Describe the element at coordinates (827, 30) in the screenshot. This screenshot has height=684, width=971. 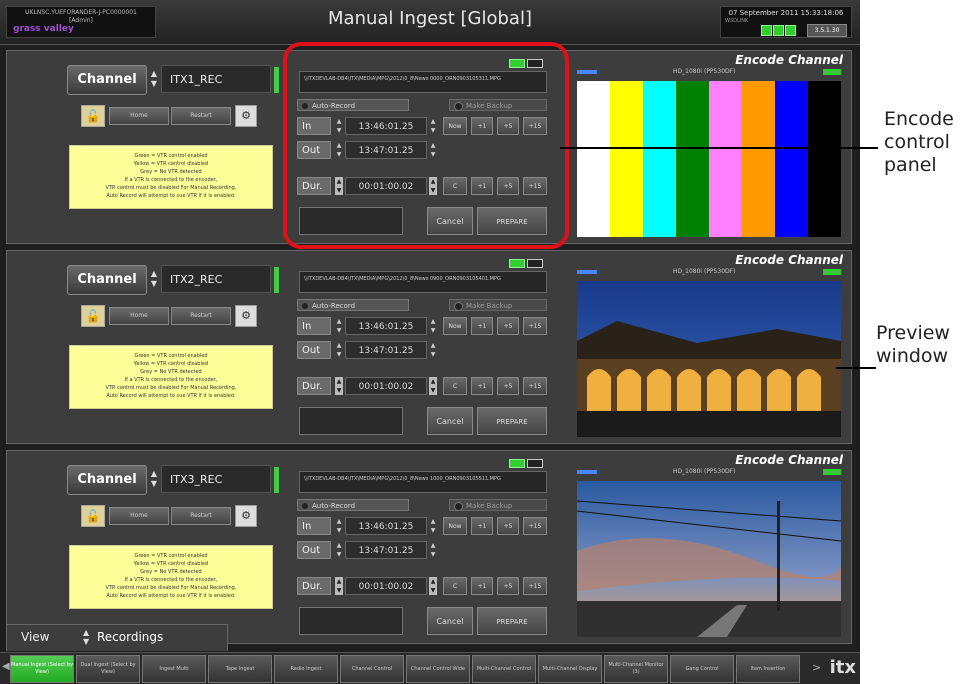
I see `version-button: 3.5.1.30` at that location.